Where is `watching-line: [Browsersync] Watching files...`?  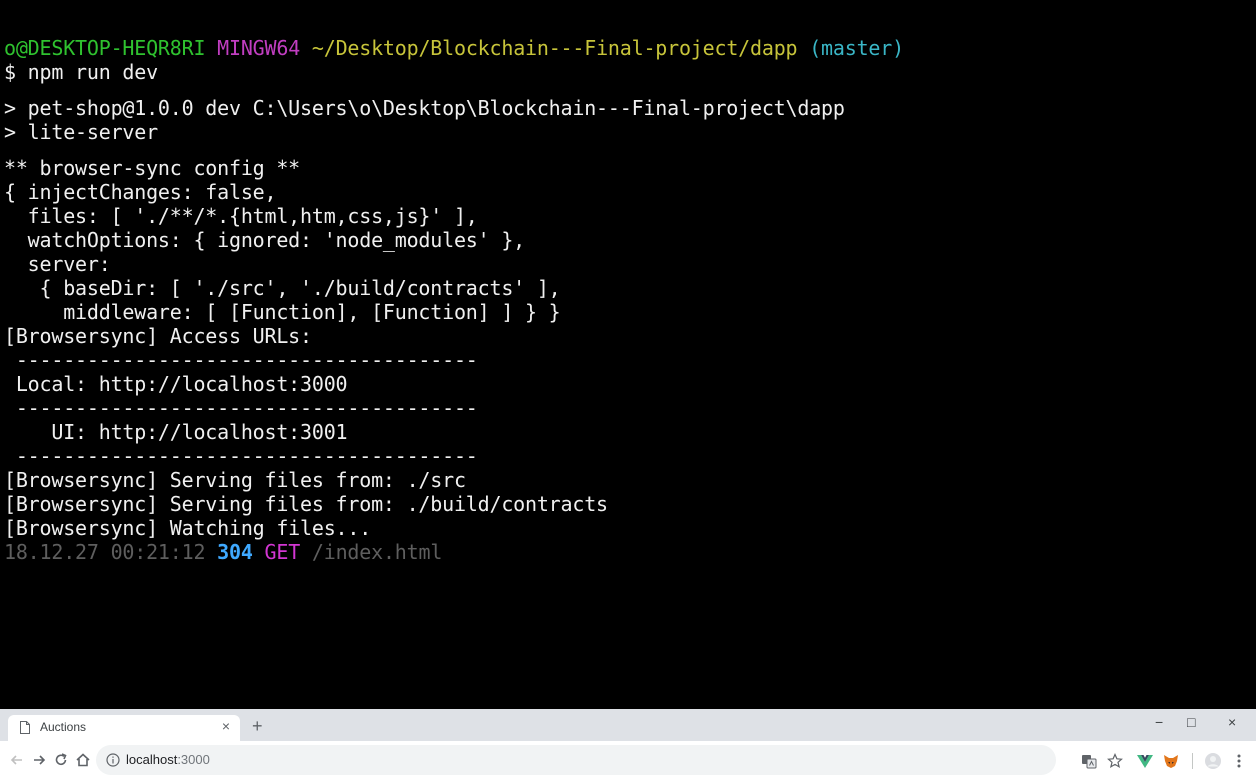 watching-line: [Browsersync] Watching files... is located at coordinates (188, 528).